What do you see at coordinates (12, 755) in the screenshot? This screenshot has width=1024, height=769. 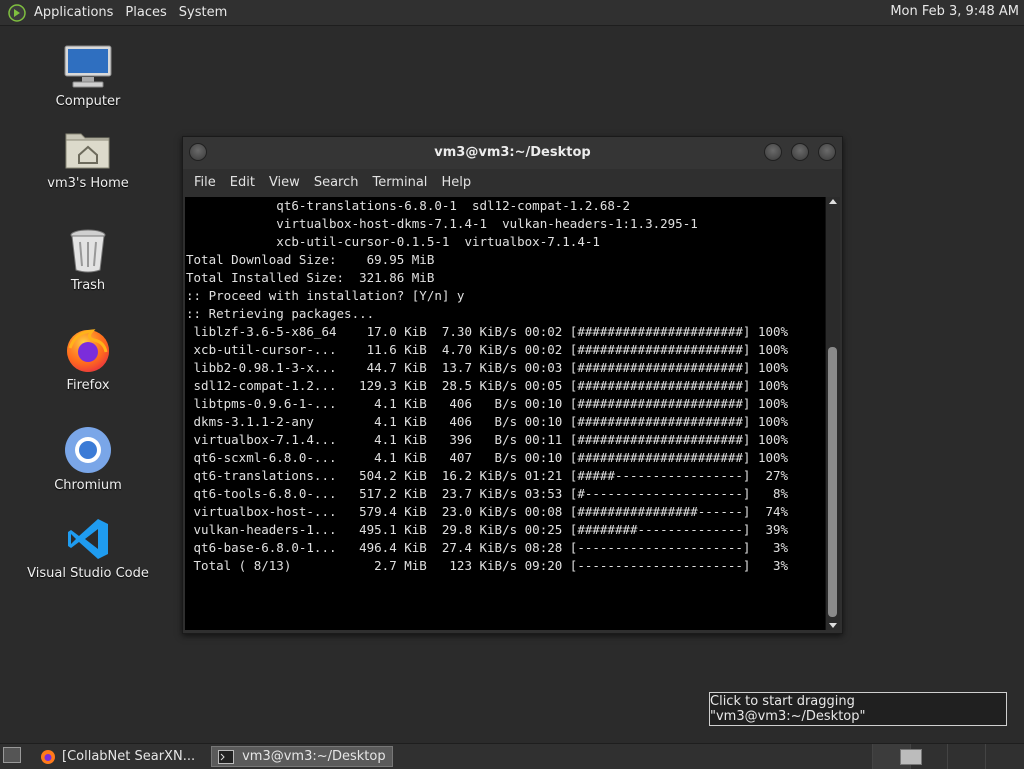 I see `show-desktop-button` at bounding box center [12, 755].